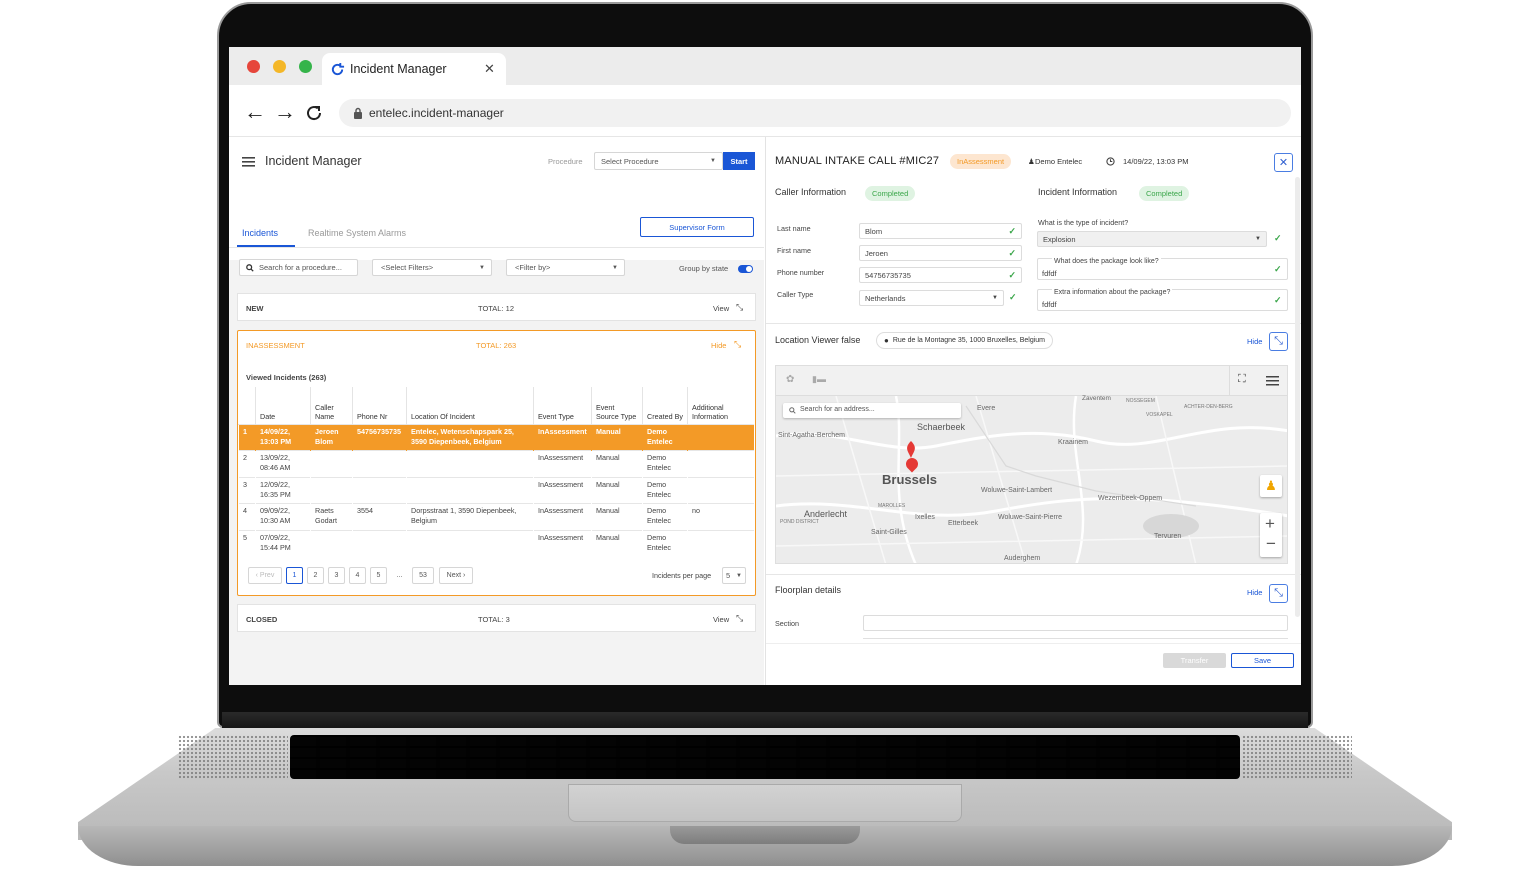  I want to click on col-event-type: Event Type, so click(562, 405).